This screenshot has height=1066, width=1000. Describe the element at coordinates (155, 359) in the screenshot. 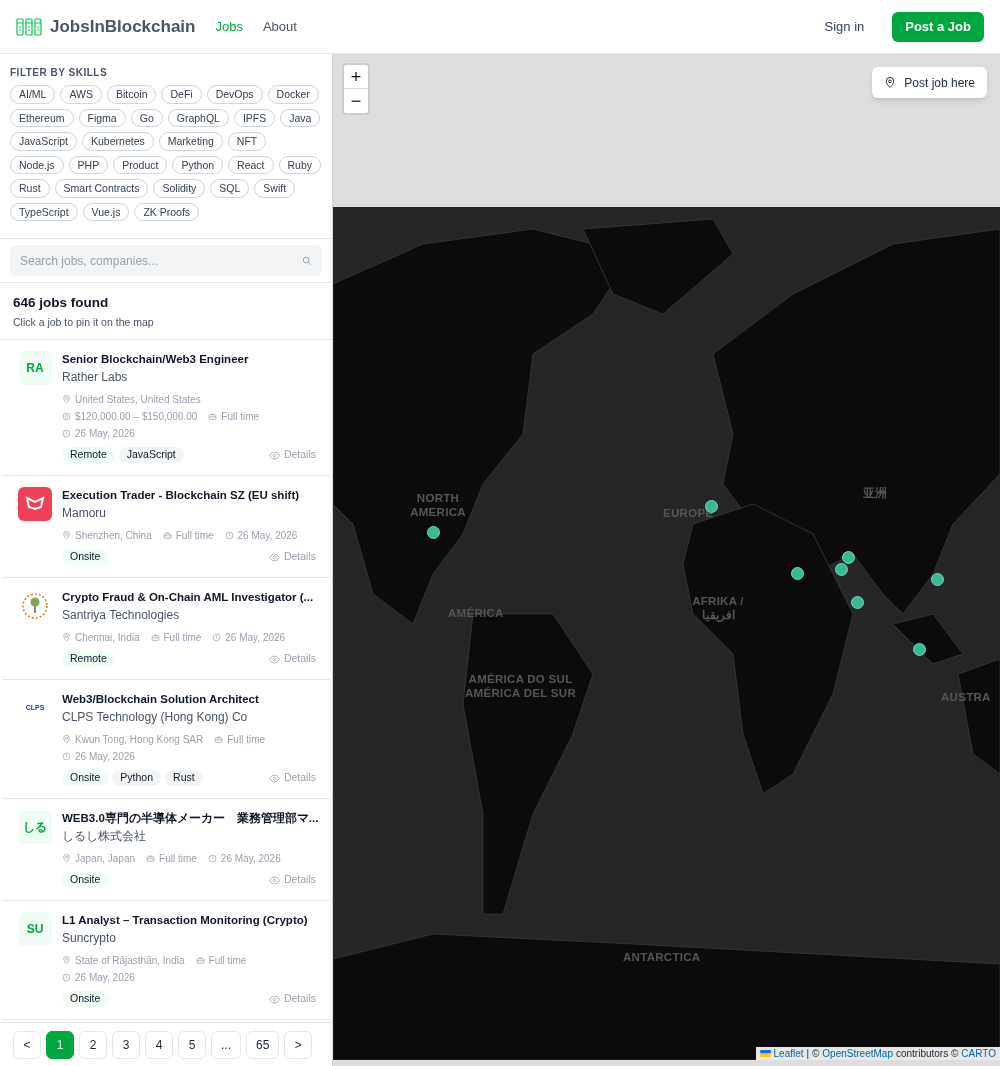

I see `job-title: Senior Blockchain/Web3 Engineer` at that location.